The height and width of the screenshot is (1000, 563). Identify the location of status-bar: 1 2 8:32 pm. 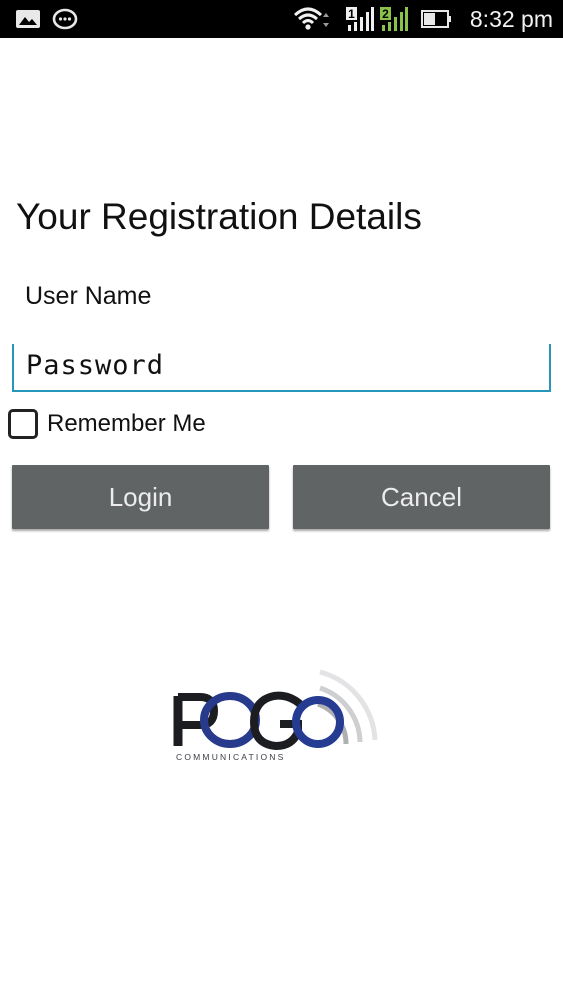
(281, 19).